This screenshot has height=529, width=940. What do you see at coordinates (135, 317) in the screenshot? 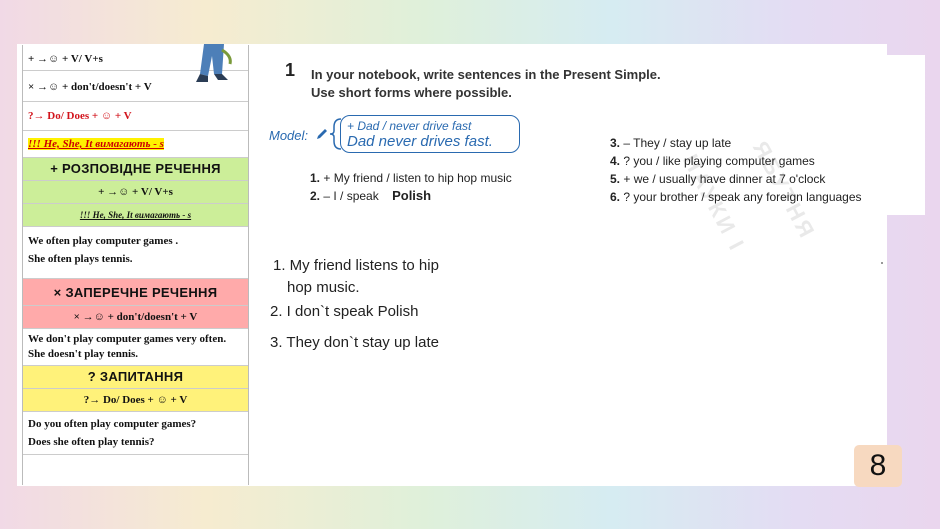
I see `negative-formula: × →☺ + don't/doesn't + V` at bounding box center [135, 317].